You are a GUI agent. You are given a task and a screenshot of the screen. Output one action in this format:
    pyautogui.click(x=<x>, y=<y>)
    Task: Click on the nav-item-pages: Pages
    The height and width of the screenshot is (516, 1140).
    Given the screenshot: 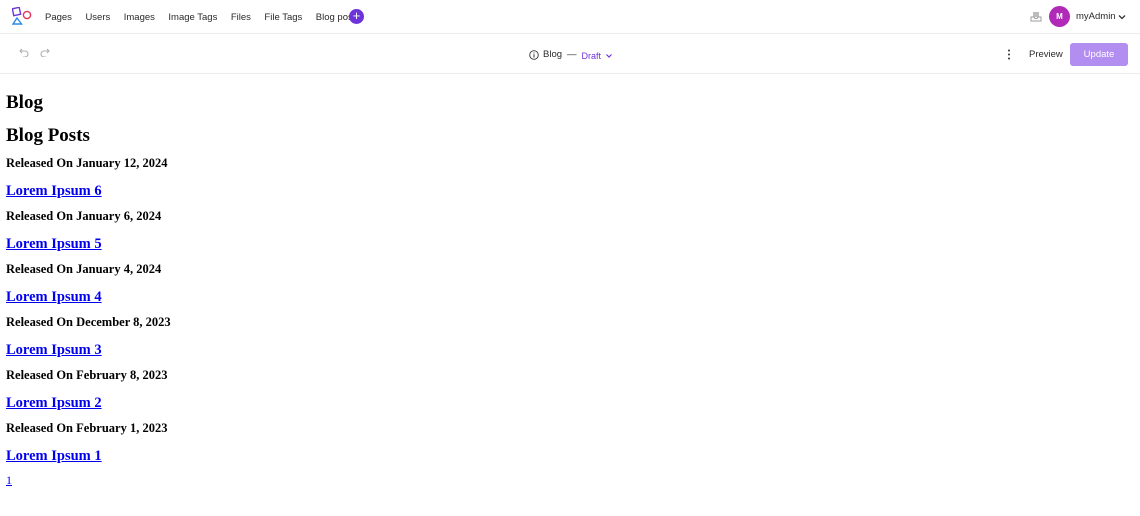 What is the action you would take?
    pyautogui.click(x=58, y=17)
    